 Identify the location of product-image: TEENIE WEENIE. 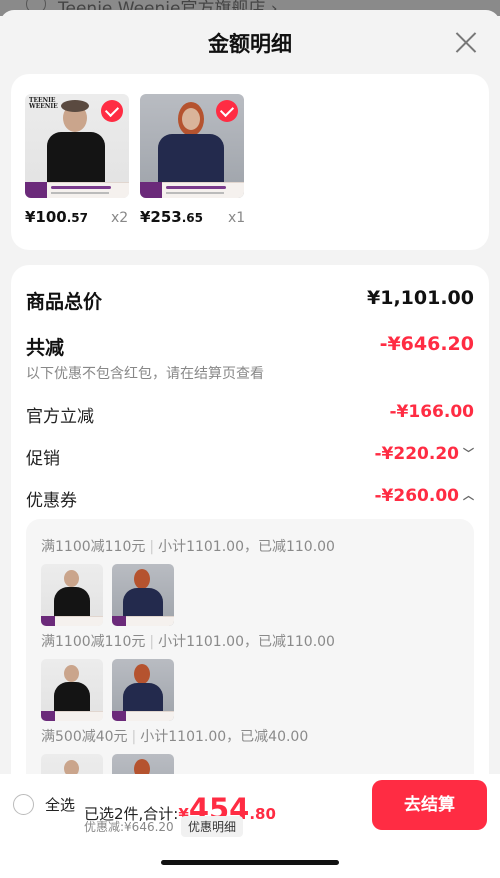
(77, 146).